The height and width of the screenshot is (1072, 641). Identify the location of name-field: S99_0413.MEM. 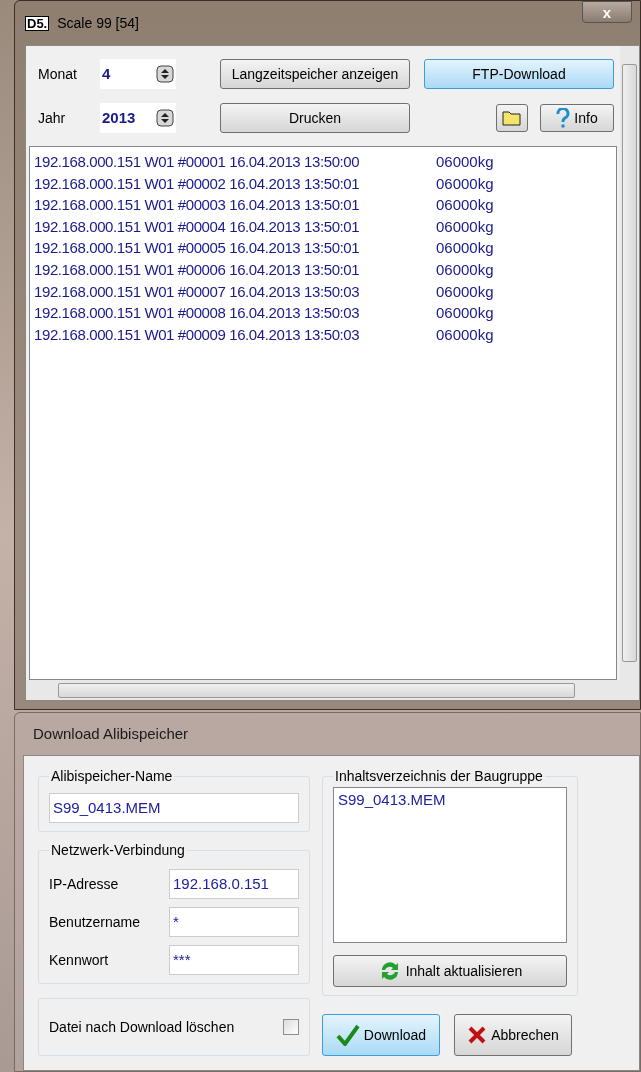
(174, 808).